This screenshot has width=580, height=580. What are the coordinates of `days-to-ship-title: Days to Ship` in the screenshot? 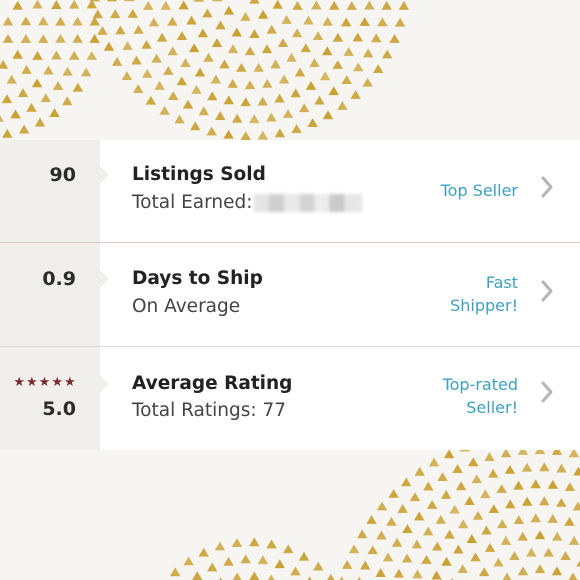 It's located at (197, 278).